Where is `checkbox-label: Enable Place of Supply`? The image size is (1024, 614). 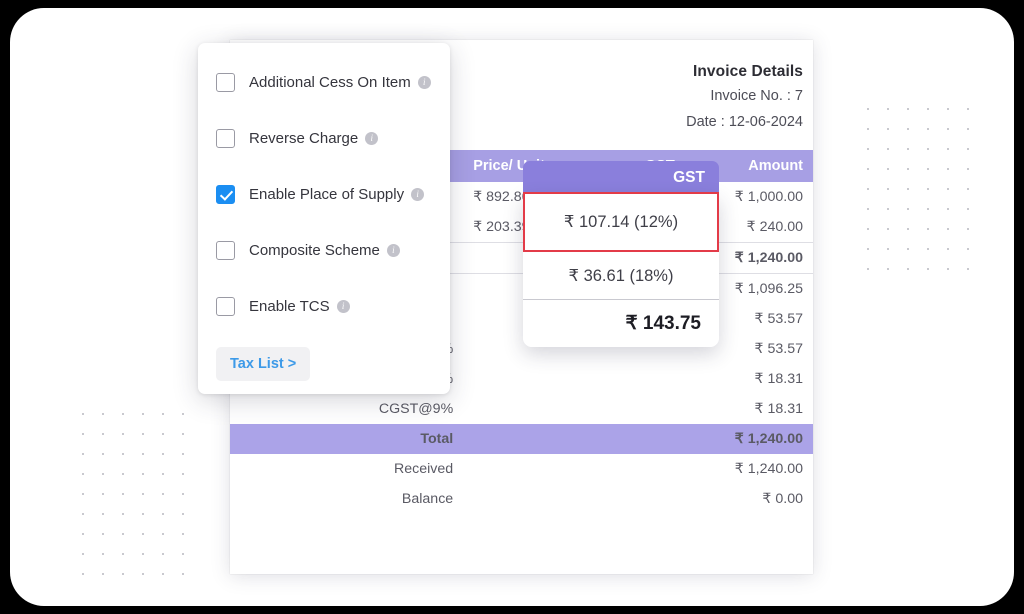
checkbox-label: Enable Place of Supply is located at coordinates (327, 194).